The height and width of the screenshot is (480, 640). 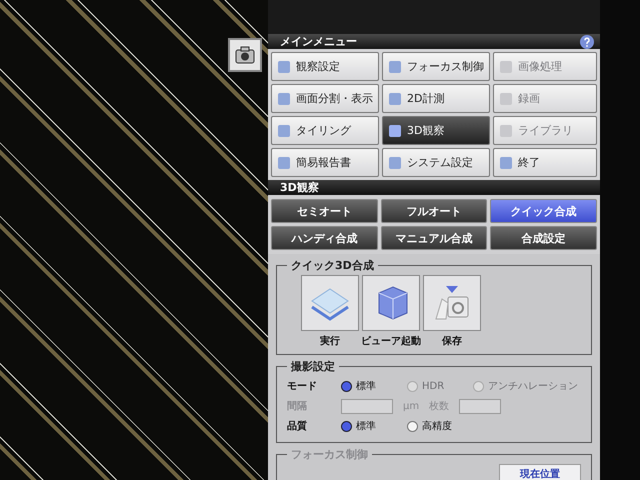 What do you see at coordinates (297, 426) in the screenshot?
I see `field-label: 品質` at bounding box center [297, 426].